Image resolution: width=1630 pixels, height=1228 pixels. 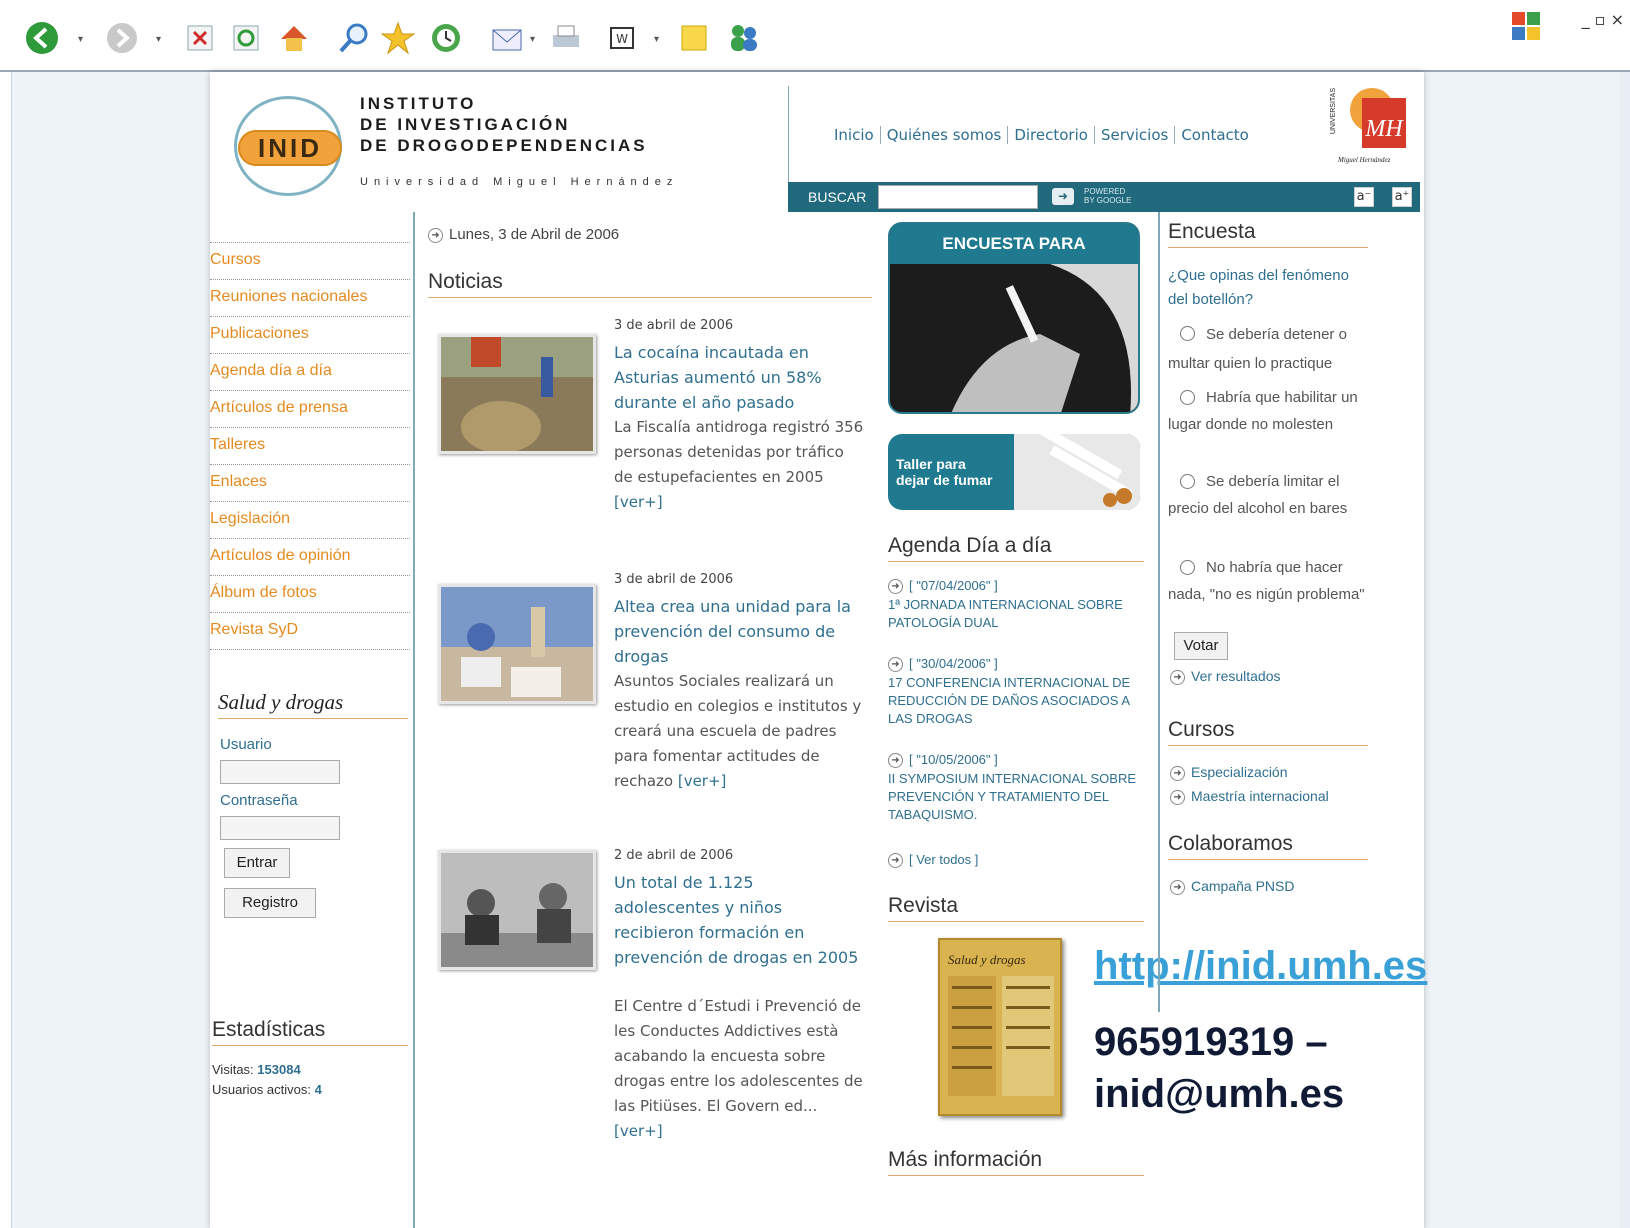 I want to click on menu-legislacion: Legislación, so click(x=310, y=520).